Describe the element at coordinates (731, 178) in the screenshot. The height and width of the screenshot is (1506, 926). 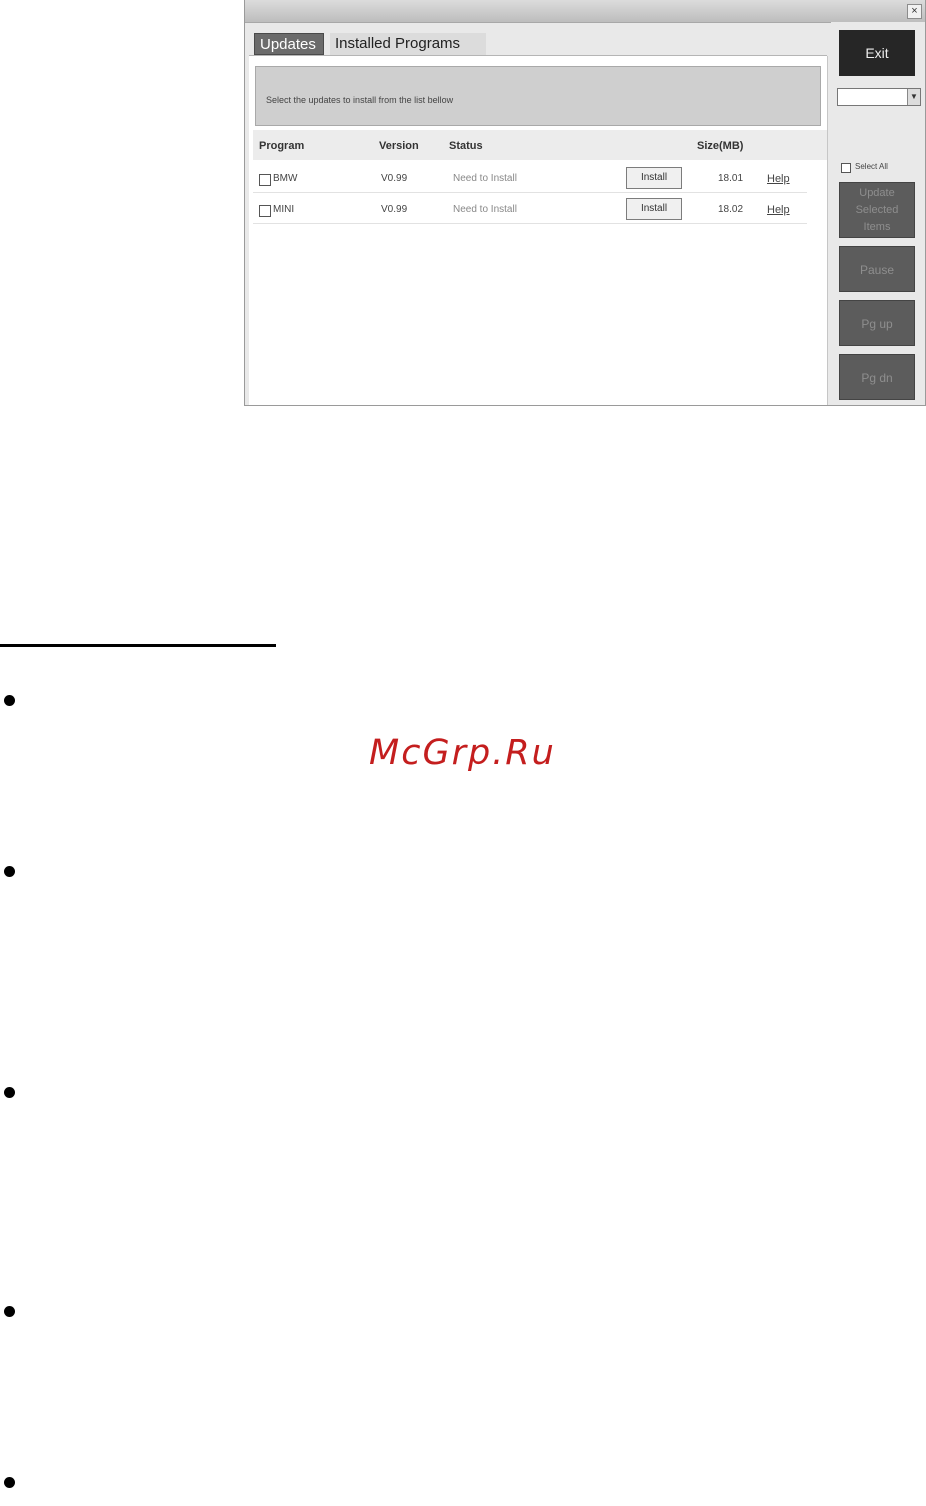
I see `size-value: 18.01` at that location.